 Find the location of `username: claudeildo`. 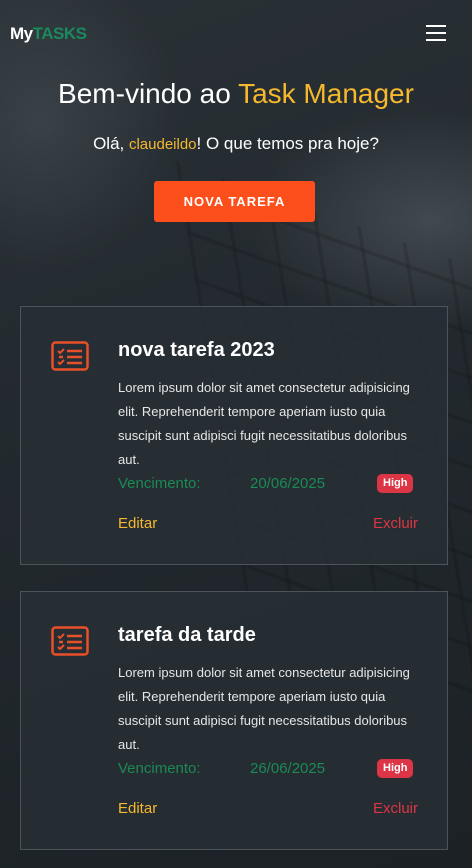

username: claudeildo is located at coordinates (162, 144).